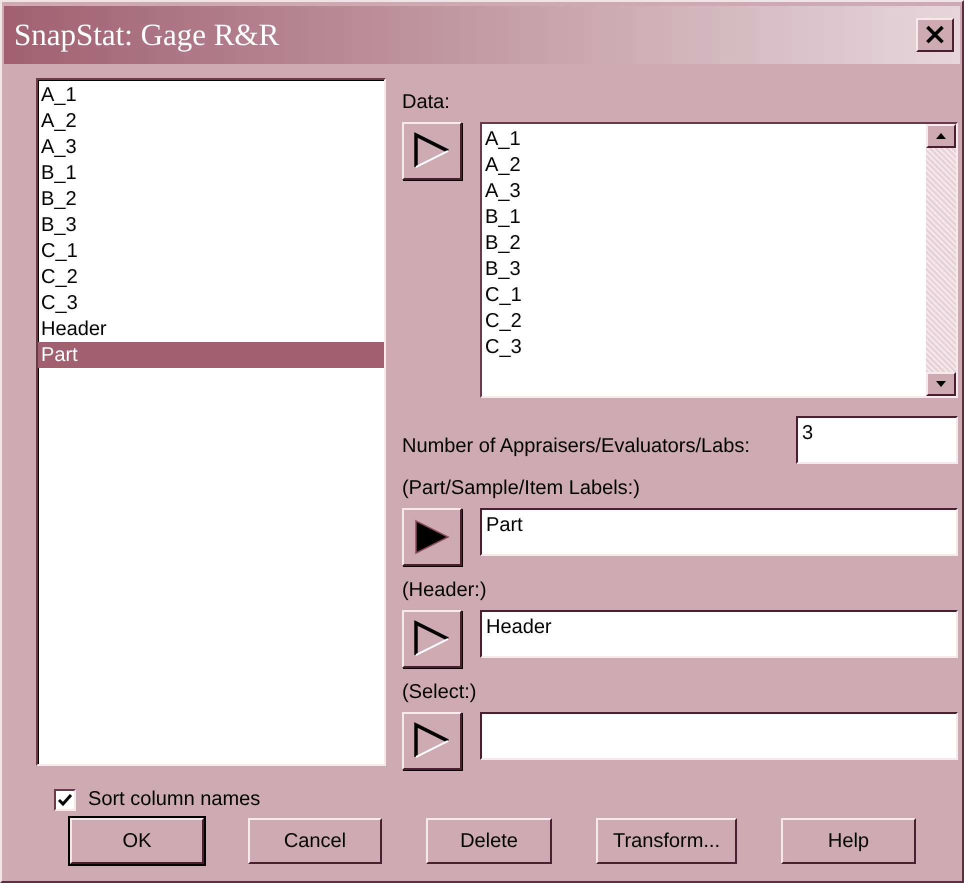  What do you see at coordinates (704, 139) in the screenshot?
I see `data-item: A_1` at bounding box center [704, 139].